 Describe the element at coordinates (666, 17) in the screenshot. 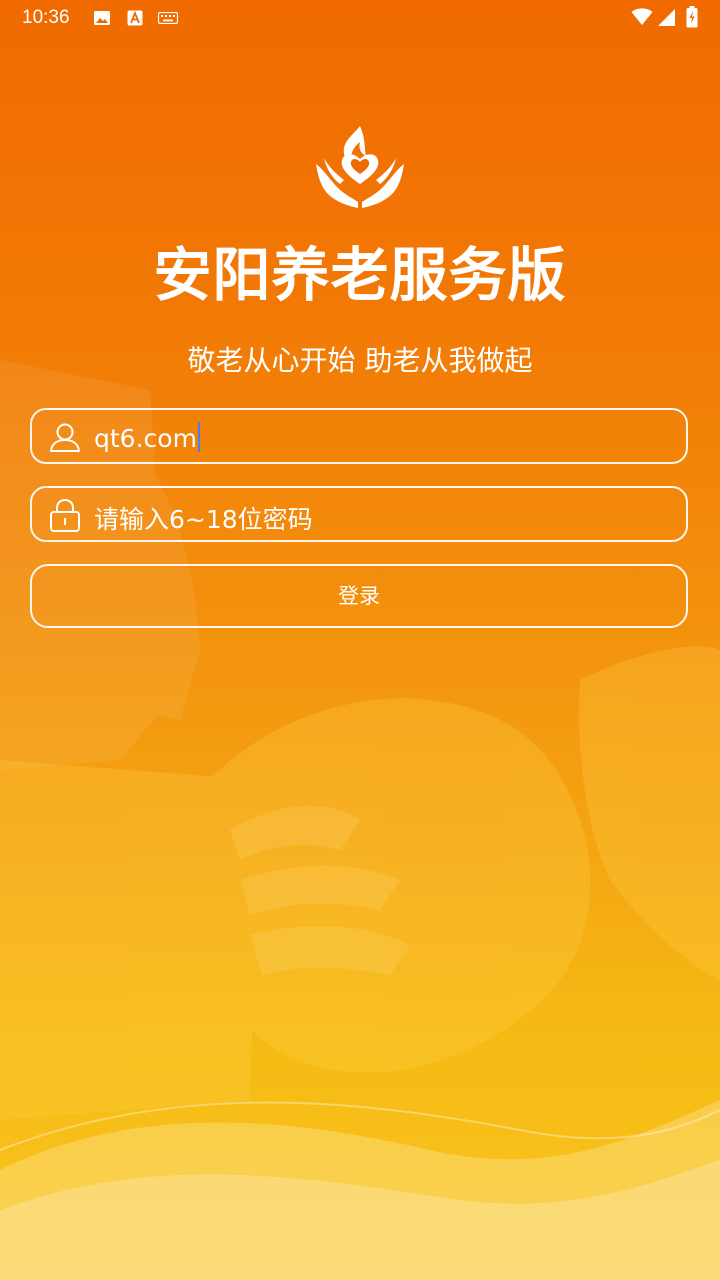

I see `signal-icon` at that location.